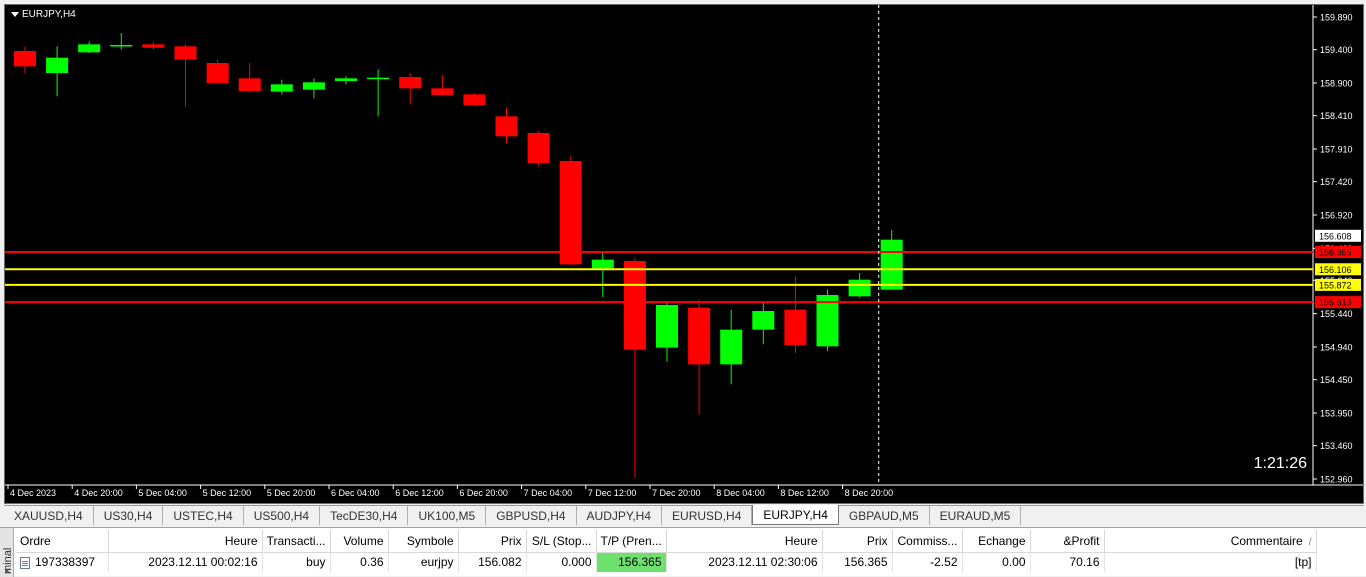 The width and height of the screenshot is (1366, 577). I want to click on time-tick-label: 8 Dec 20:00, so click(869, 493).